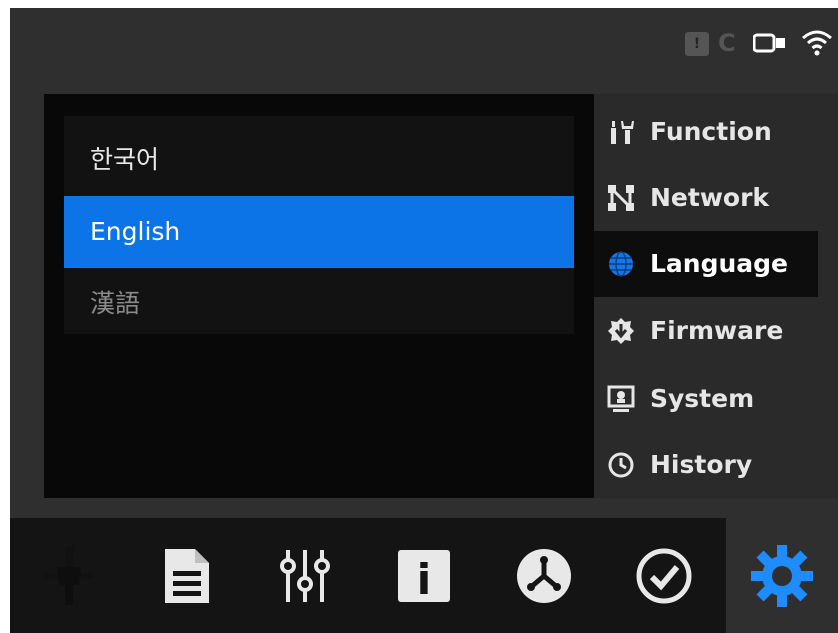 This screenshot has height=633, width=838. What do you see at coordinates (424, 43) in the screenshot?
I see `status-bar: ! C` at bounding box center [424, 43].